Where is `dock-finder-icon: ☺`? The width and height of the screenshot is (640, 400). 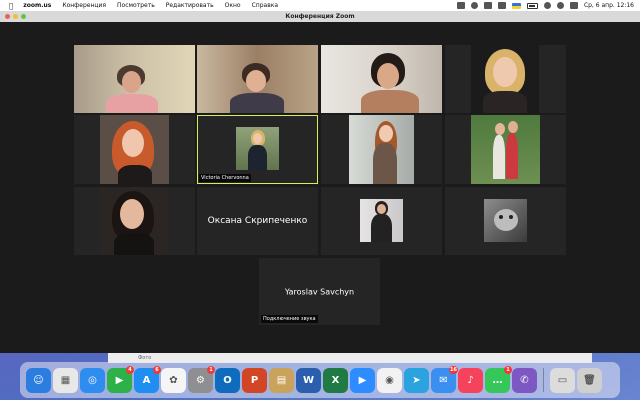 dock-finder-icon: ☺ is located at coordinates (38, 380).